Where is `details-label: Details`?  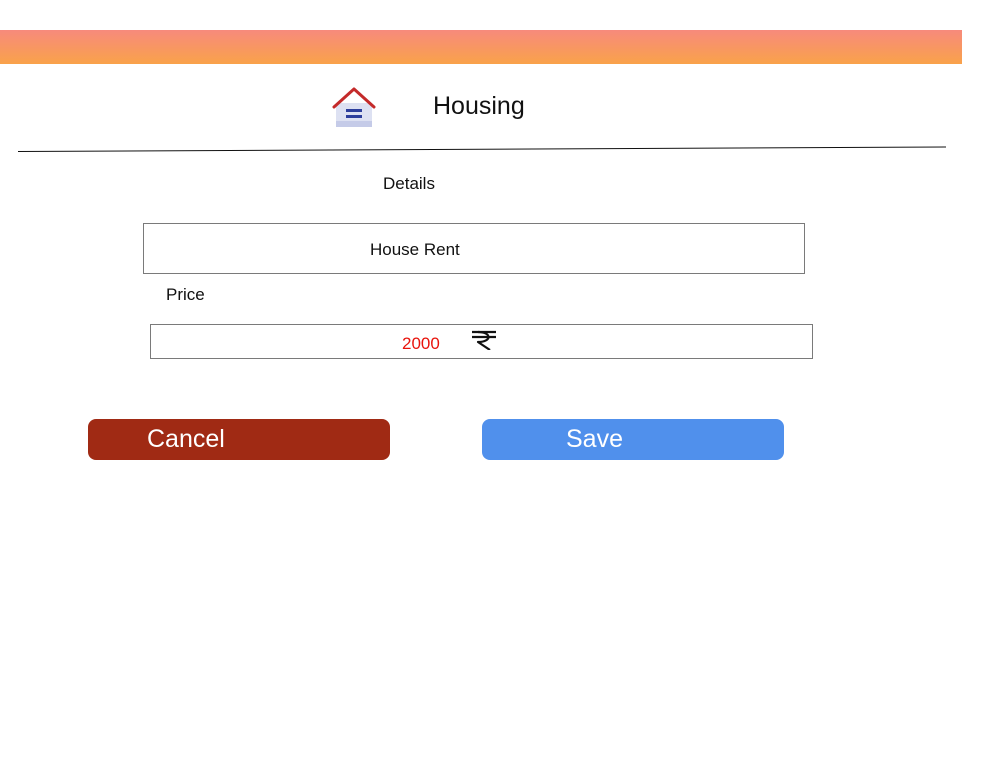
details-label: Details is located at coordinates (409, 183).